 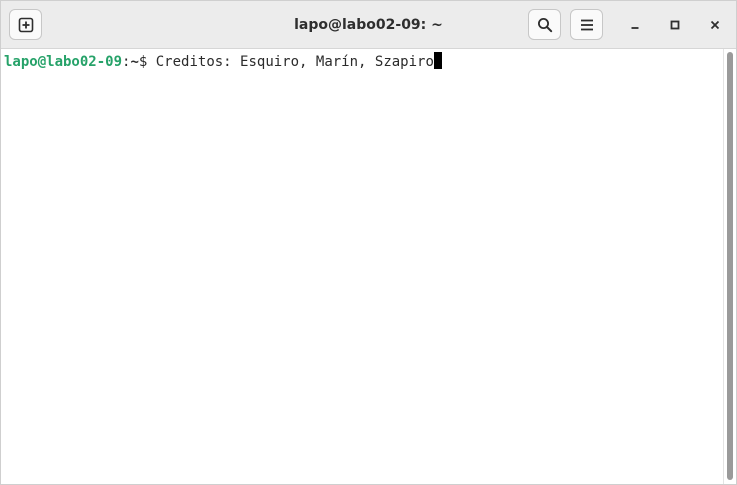 What do you see at coordinates (134, 62) in the screenshot?
I see `prompt-path: ~` at bounding box center [134, 62].